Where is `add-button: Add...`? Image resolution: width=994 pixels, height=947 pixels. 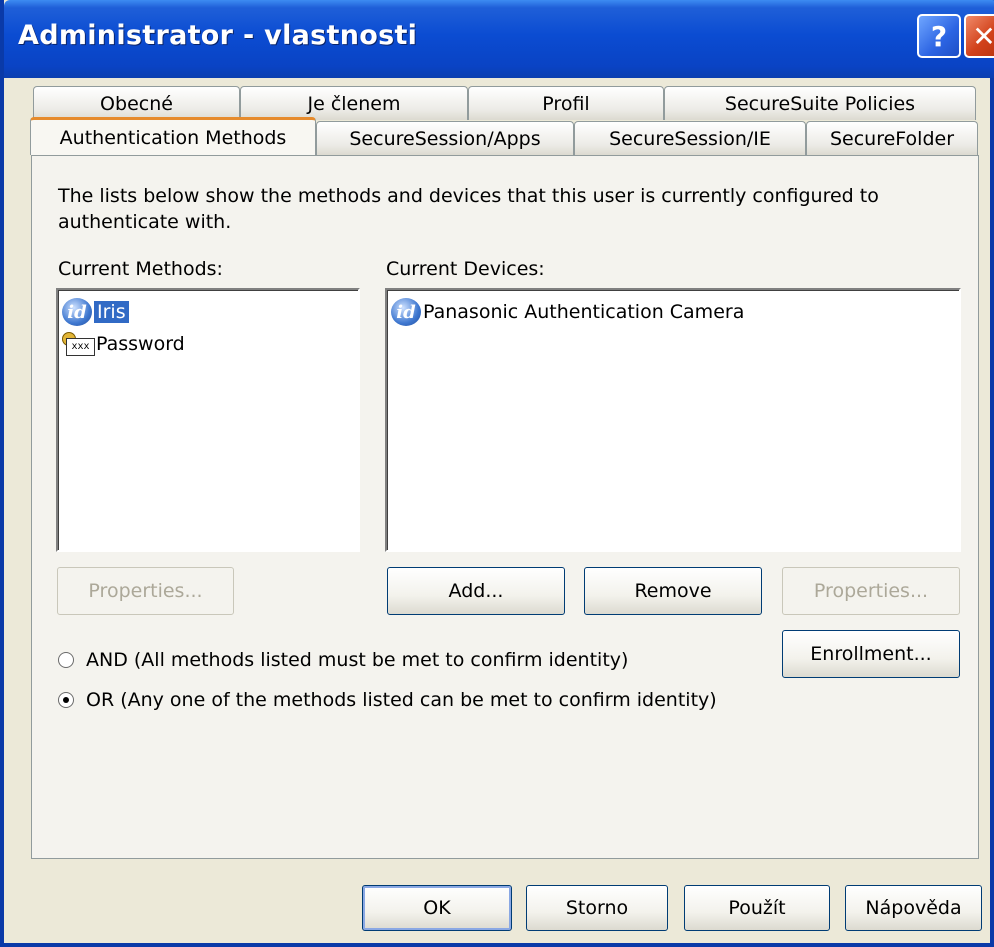
add-button: Add... is located at coordinates (476, 591).